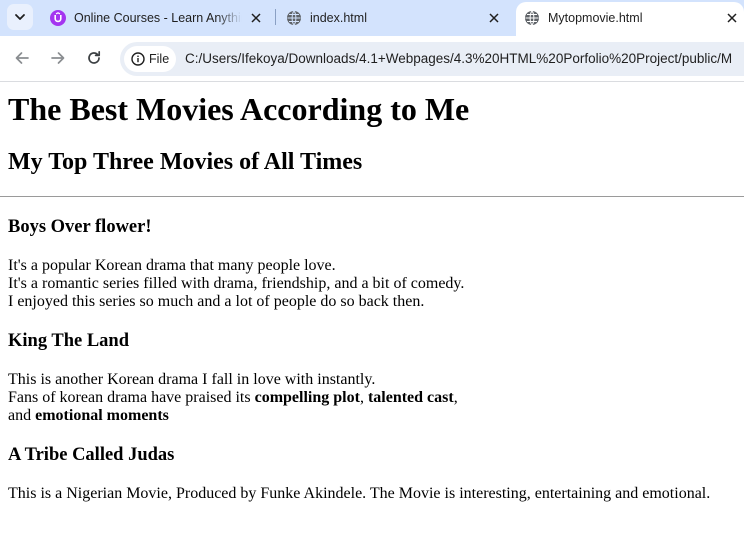 This screenshot has height=540, width=744. I want to click on forward-button, so click(58, 58).